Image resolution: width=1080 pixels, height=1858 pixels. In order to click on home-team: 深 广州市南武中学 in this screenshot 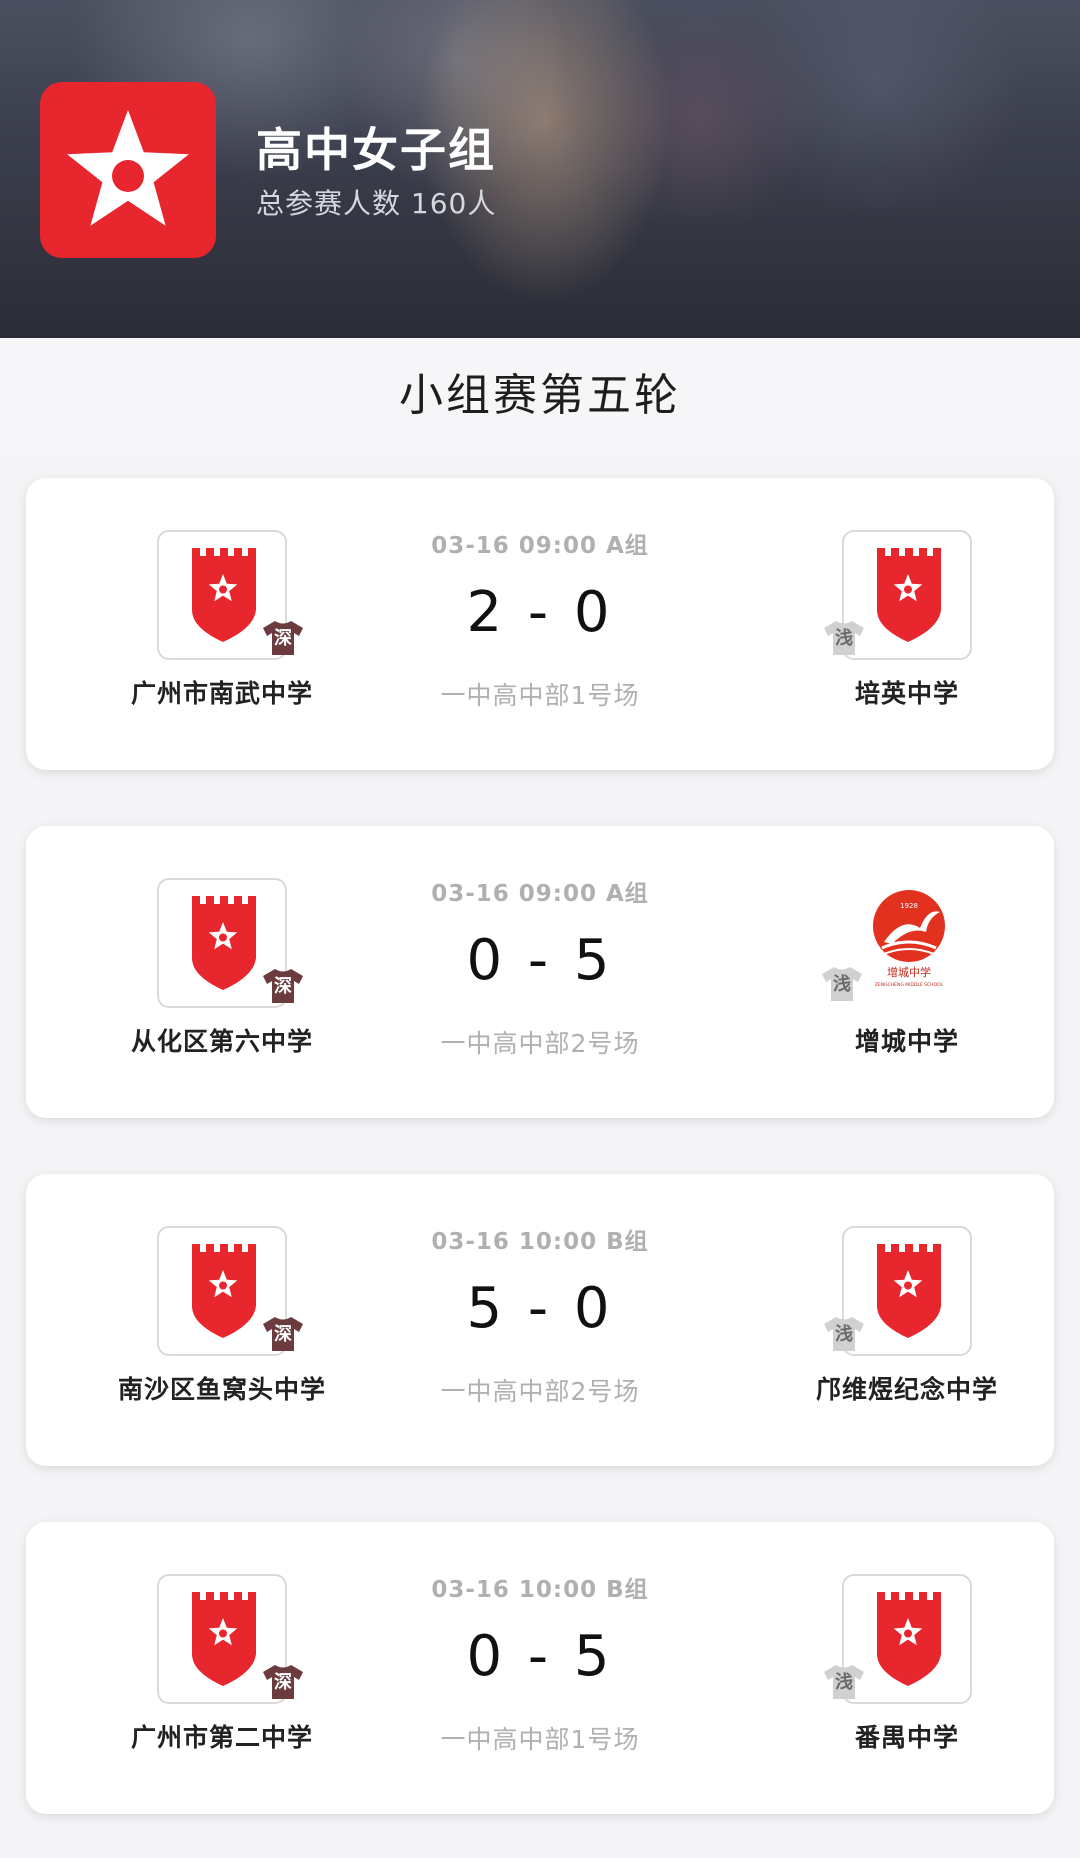, I will do `click(222, 620)`.